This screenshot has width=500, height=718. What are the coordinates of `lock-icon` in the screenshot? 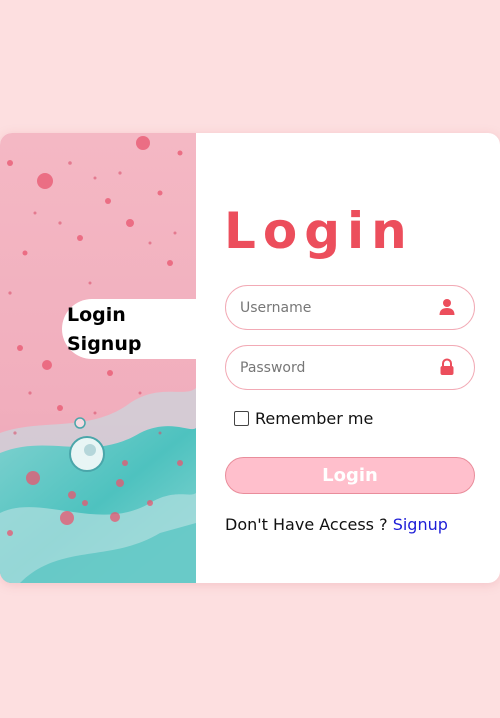 It's located at (447, 366).